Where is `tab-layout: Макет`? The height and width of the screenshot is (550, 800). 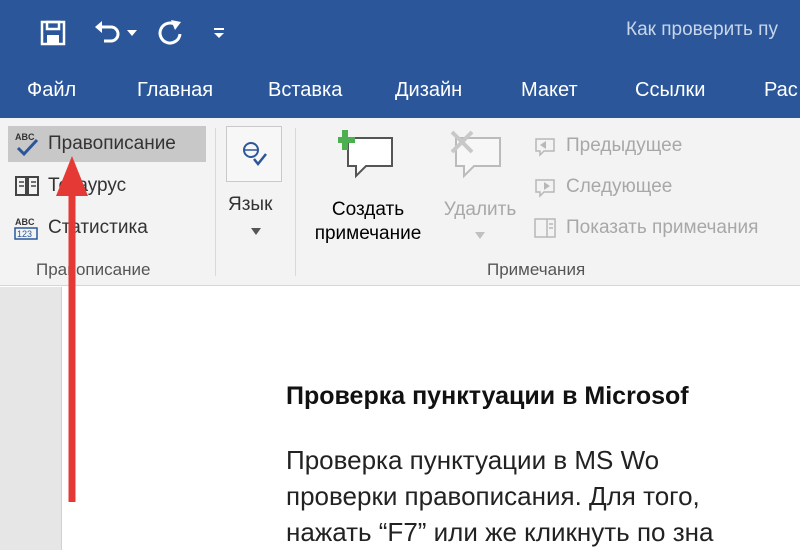 tab-layout: Макет is located at coordinates (549, 90).